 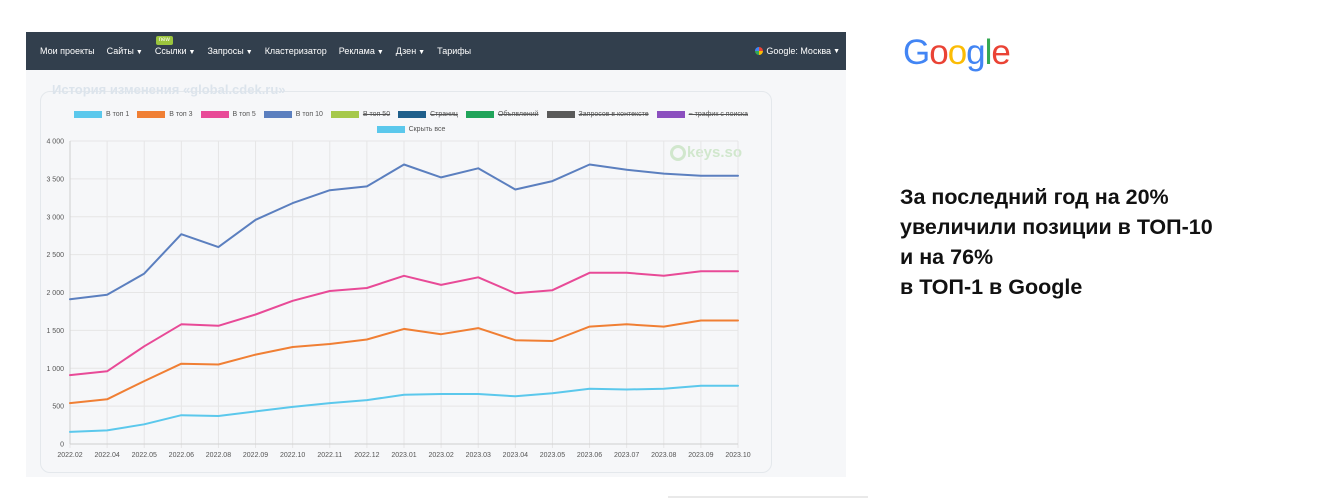 What do you see at coordinates (329, 455) in the screenshot?
I see `x-tick-label: 2022.11` at bounding box center [329, 455].